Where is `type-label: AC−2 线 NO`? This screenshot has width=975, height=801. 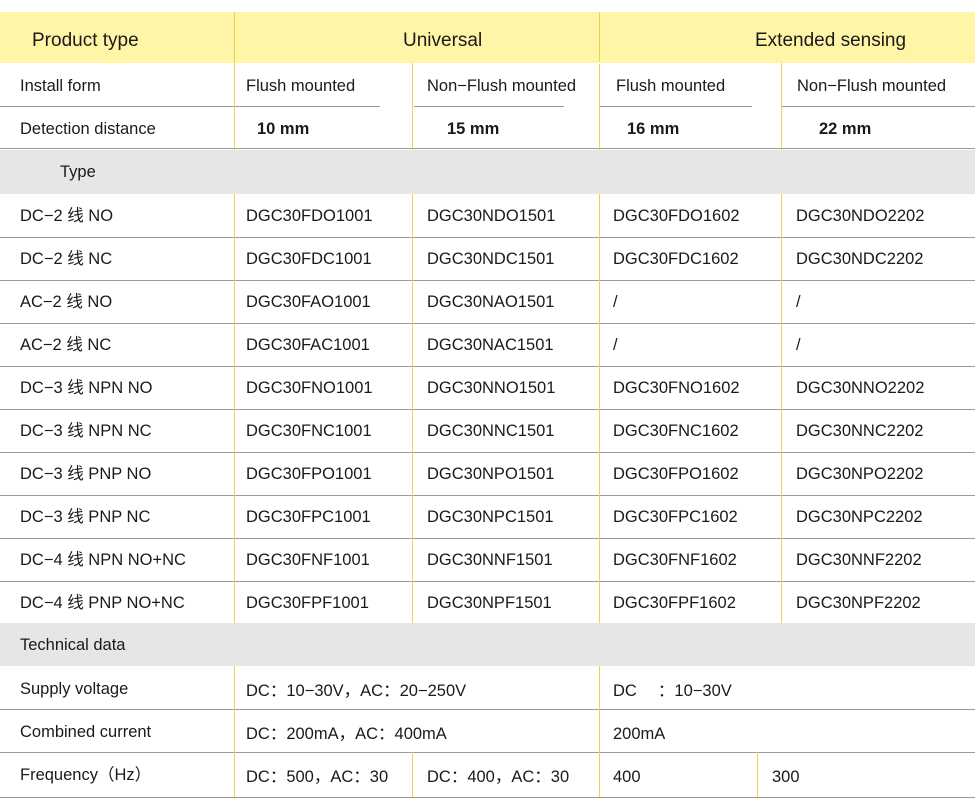 type-label: AC−2 线 NO is located at coordinates (66, 302).